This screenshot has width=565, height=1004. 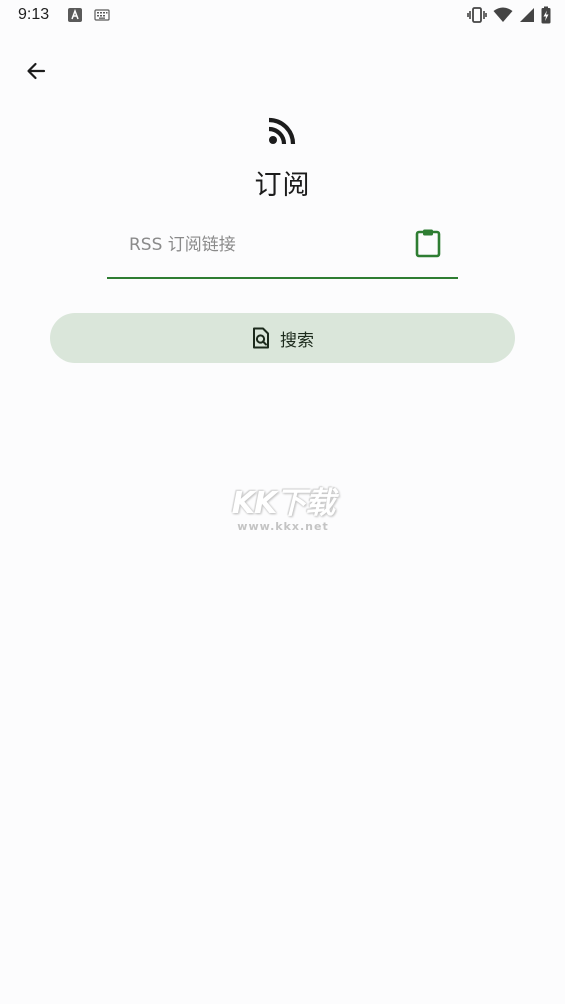 I want to click on arrow-back-icon, so click(x=36, y=71).